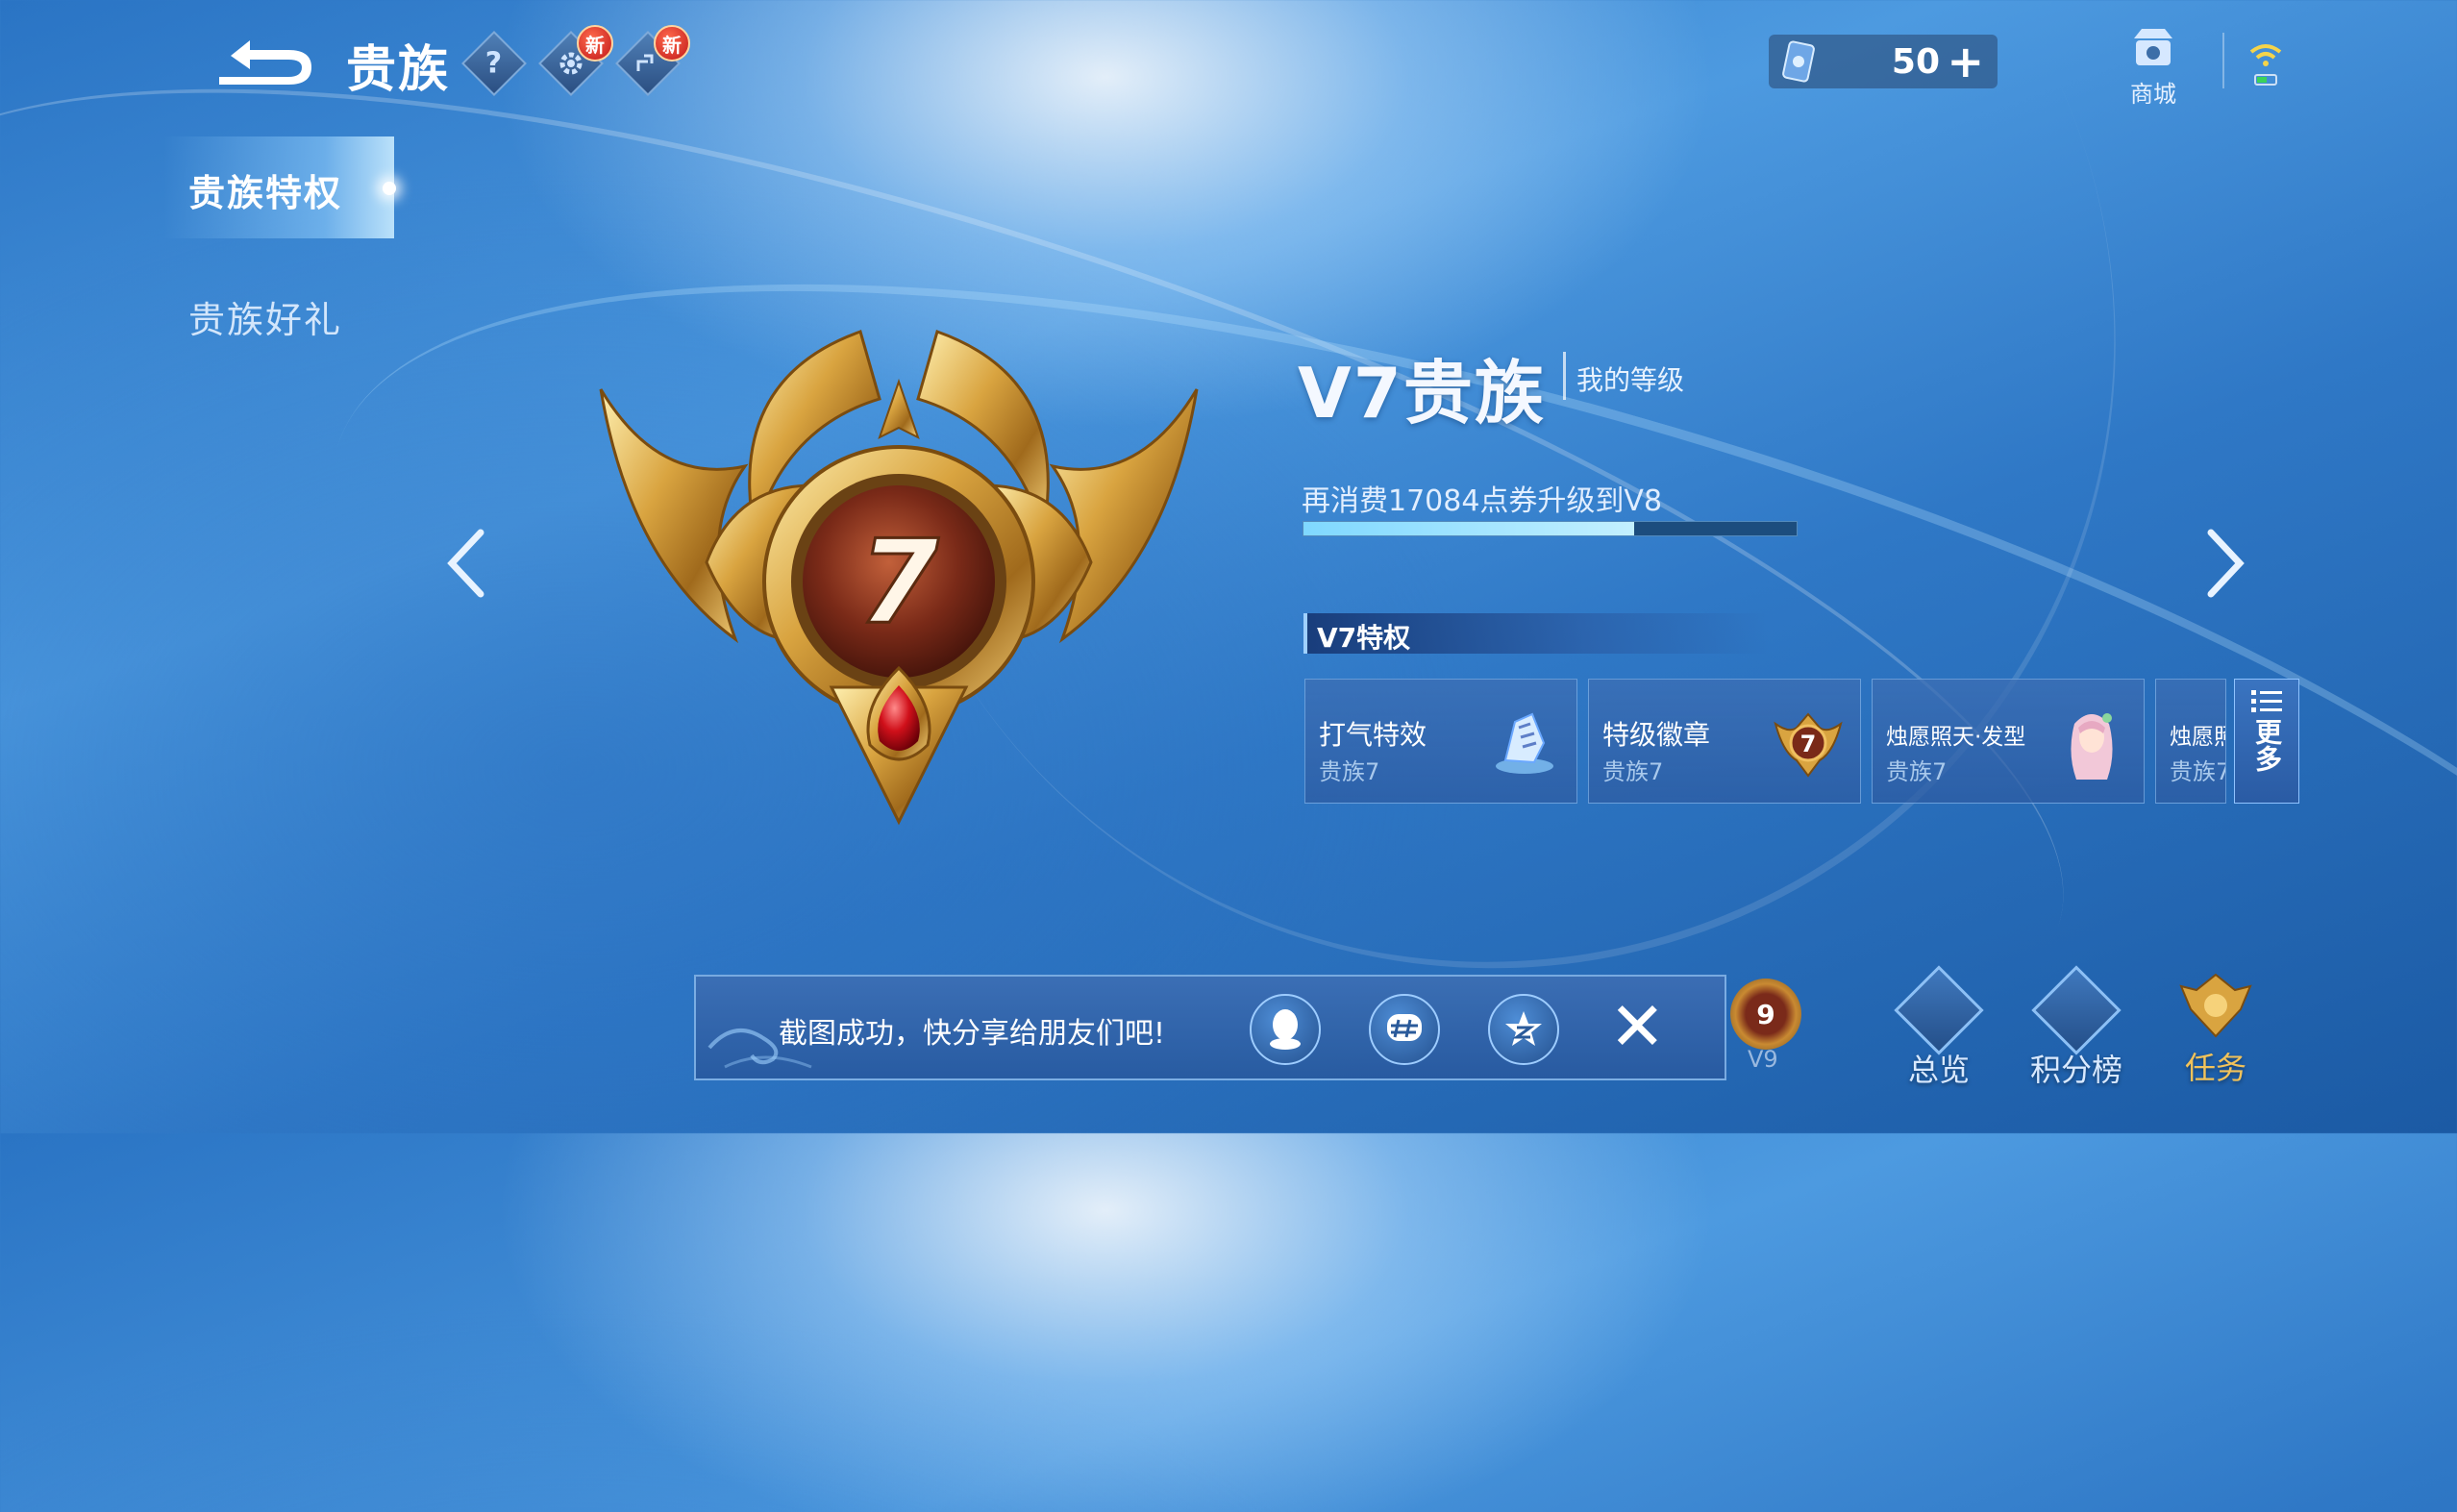 This screenshot has width=2457, height=1512. I want to click on chevron-left-icon, so click(466, 563).